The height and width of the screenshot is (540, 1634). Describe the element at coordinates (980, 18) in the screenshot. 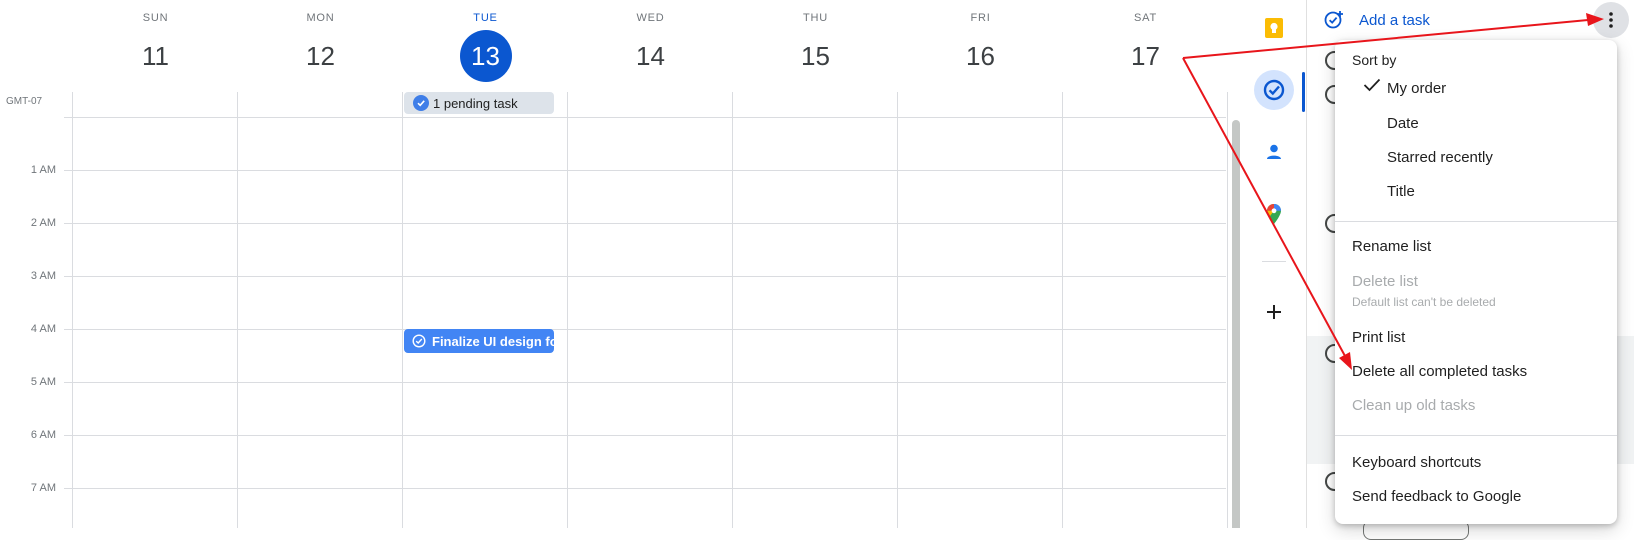

I see `day-name: FRI` at that location.